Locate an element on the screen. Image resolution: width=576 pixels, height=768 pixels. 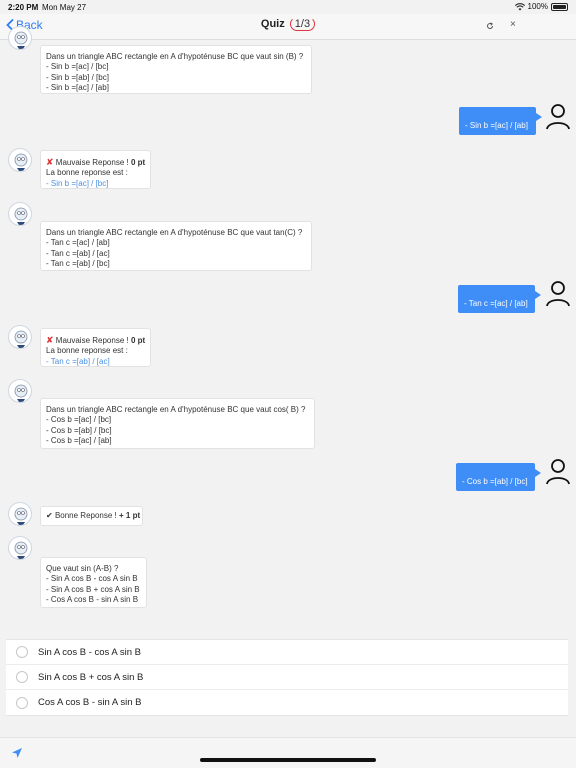
user-answer-bubble: - Cos b =[ab] / [bc] is located at coordinates (498, 477).